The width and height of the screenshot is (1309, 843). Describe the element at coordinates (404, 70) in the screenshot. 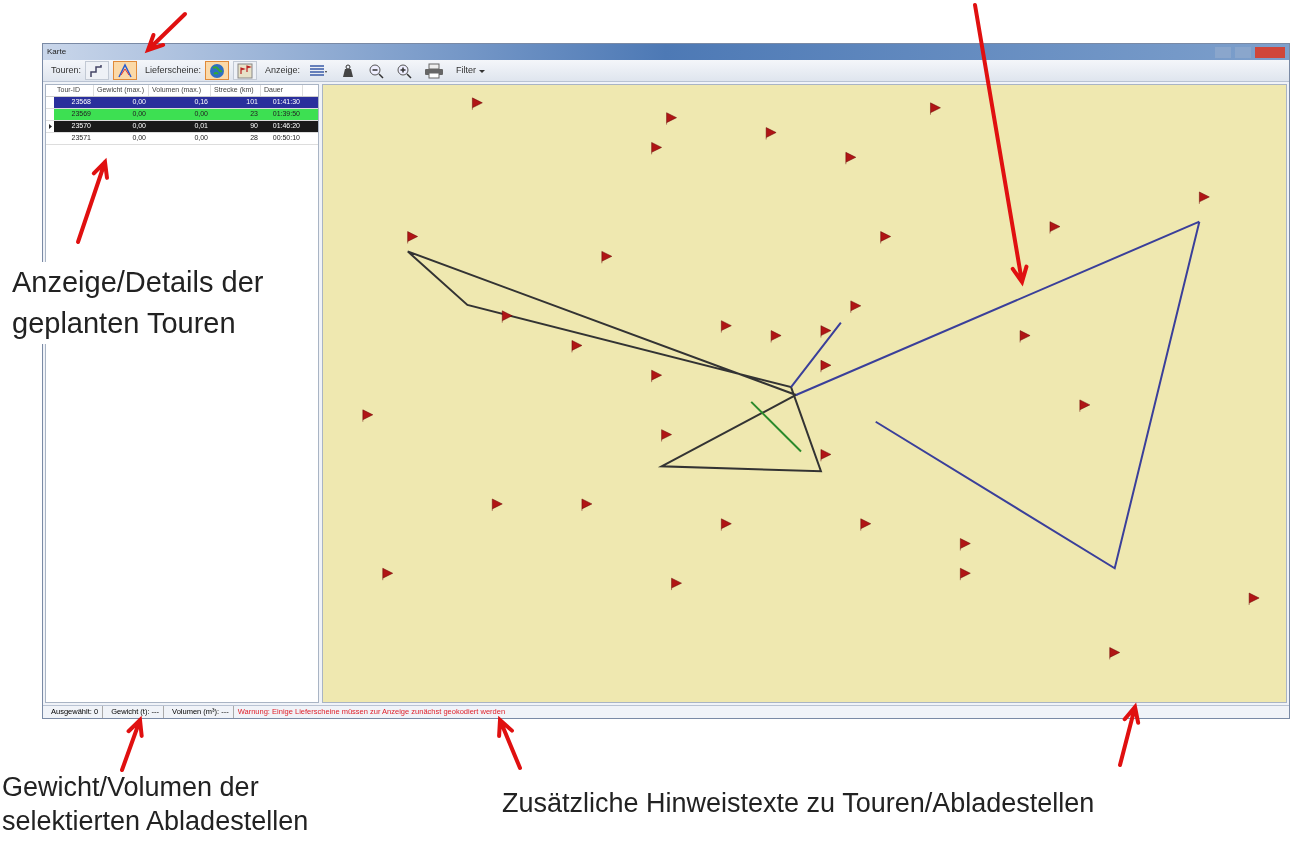

I see `zoom-in-icon` at that location.